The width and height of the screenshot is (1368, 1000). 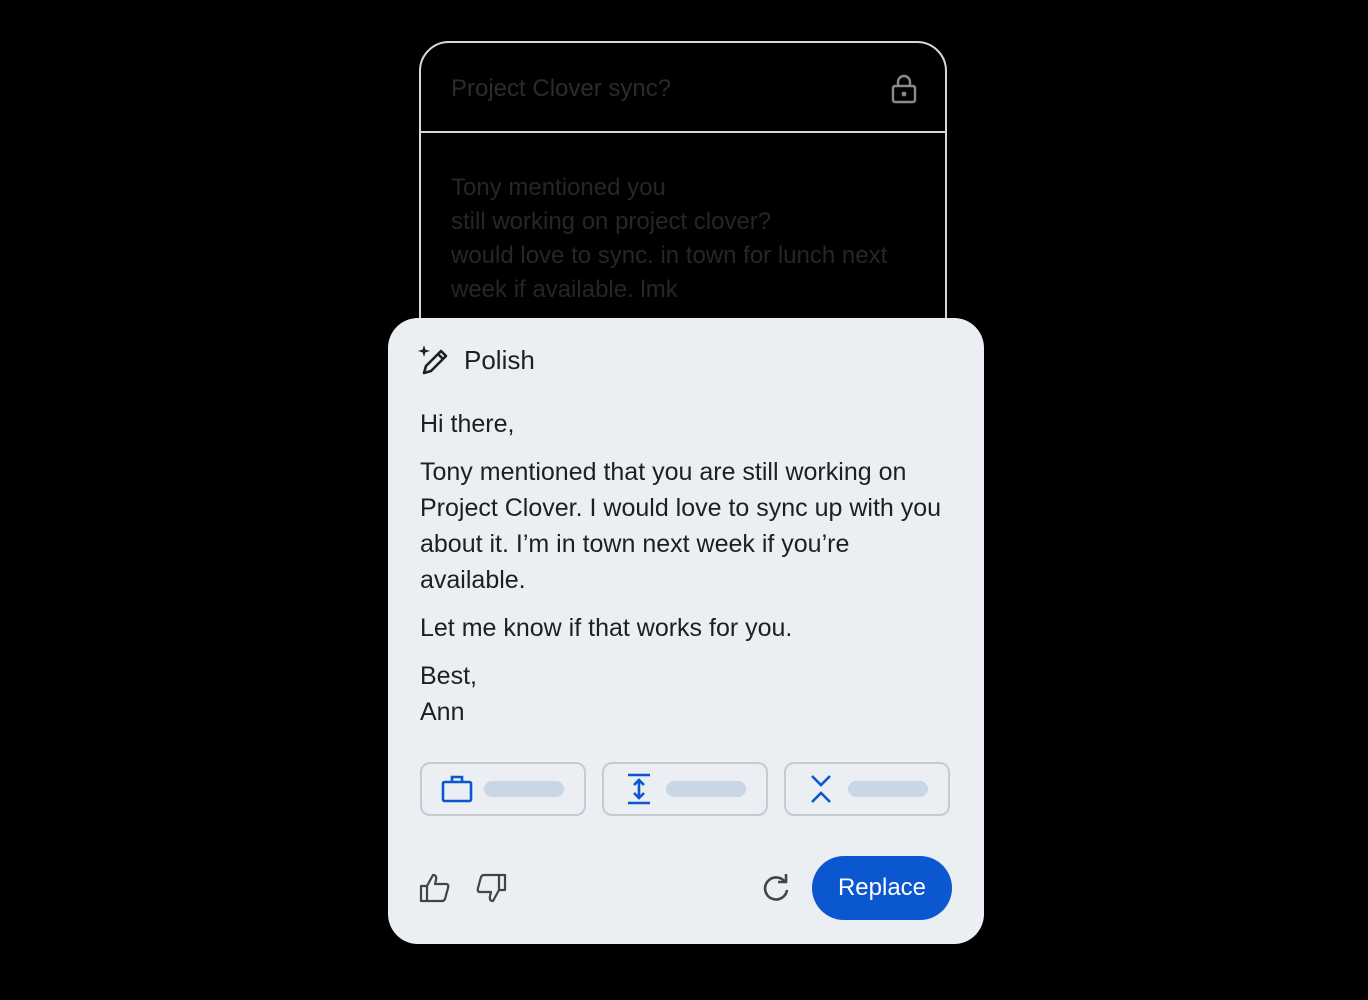 I want to click on briefcase-icon, so click(x=457, y=789).